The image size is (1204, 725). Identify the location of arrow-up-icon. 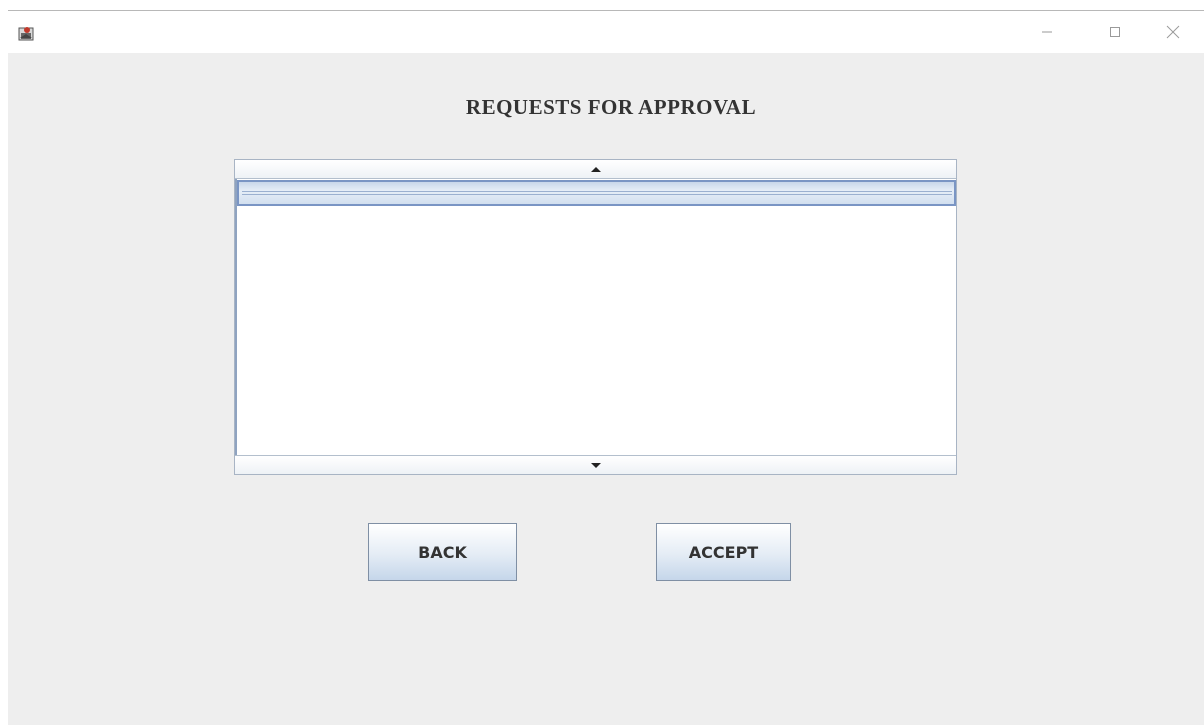
(595, 169).